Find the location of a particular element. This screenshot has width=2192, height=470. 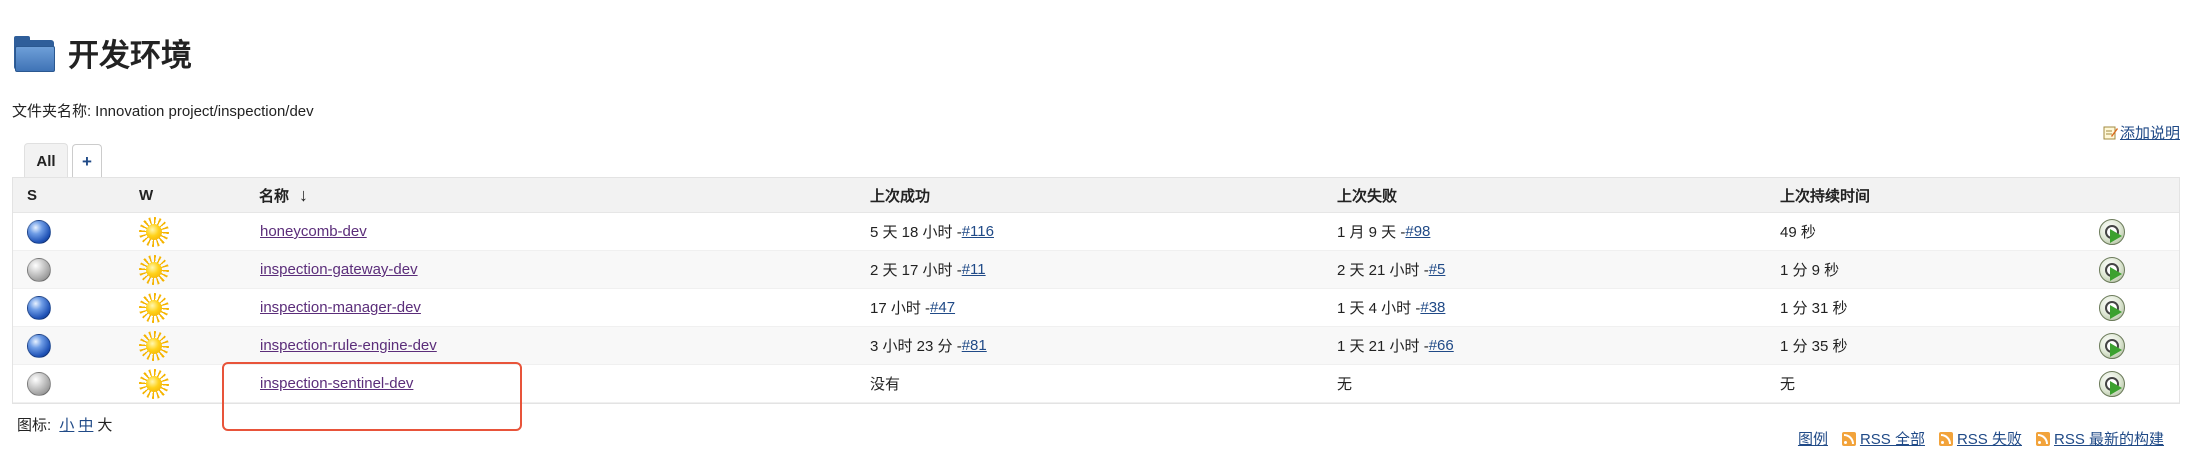

success-build-link: #47 is located at coordinates (942, 307).